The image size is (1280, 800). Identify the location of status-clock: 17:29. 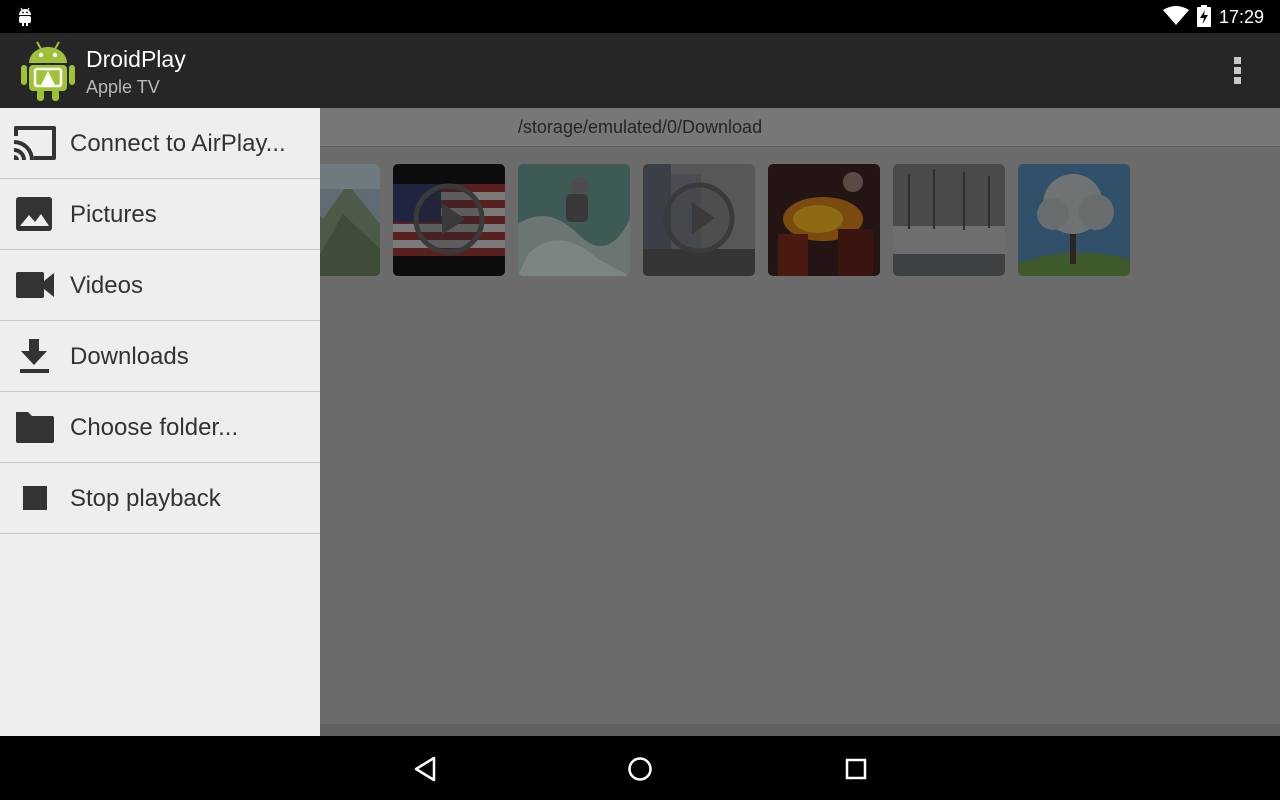
(1242, 17).